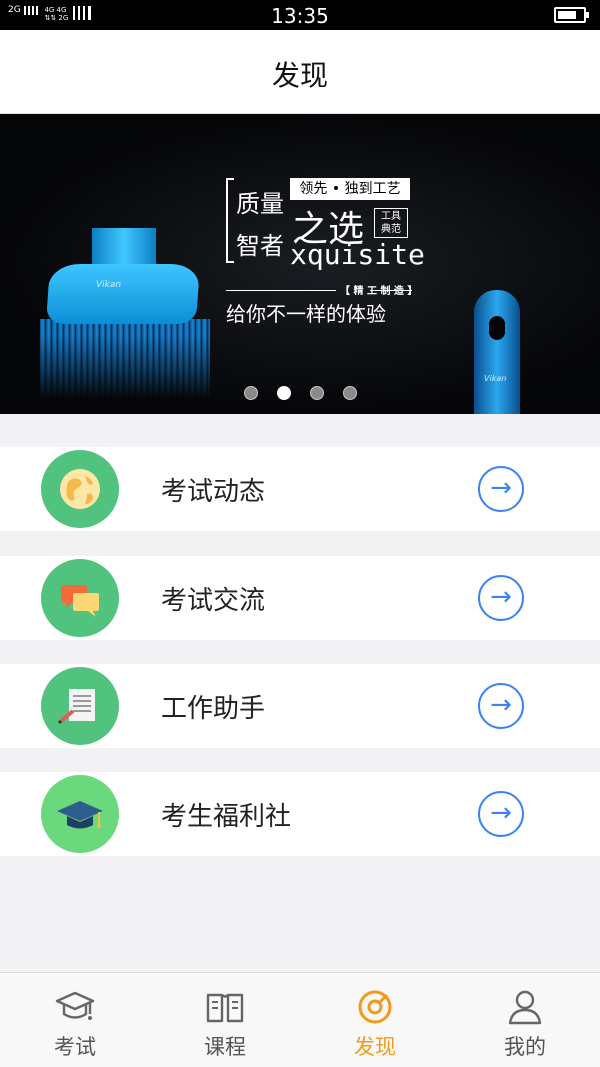 Image resolution: width=600 pixels, height=1067 pixels. I want to click on tab-course: 课程, so click(225, 1020).